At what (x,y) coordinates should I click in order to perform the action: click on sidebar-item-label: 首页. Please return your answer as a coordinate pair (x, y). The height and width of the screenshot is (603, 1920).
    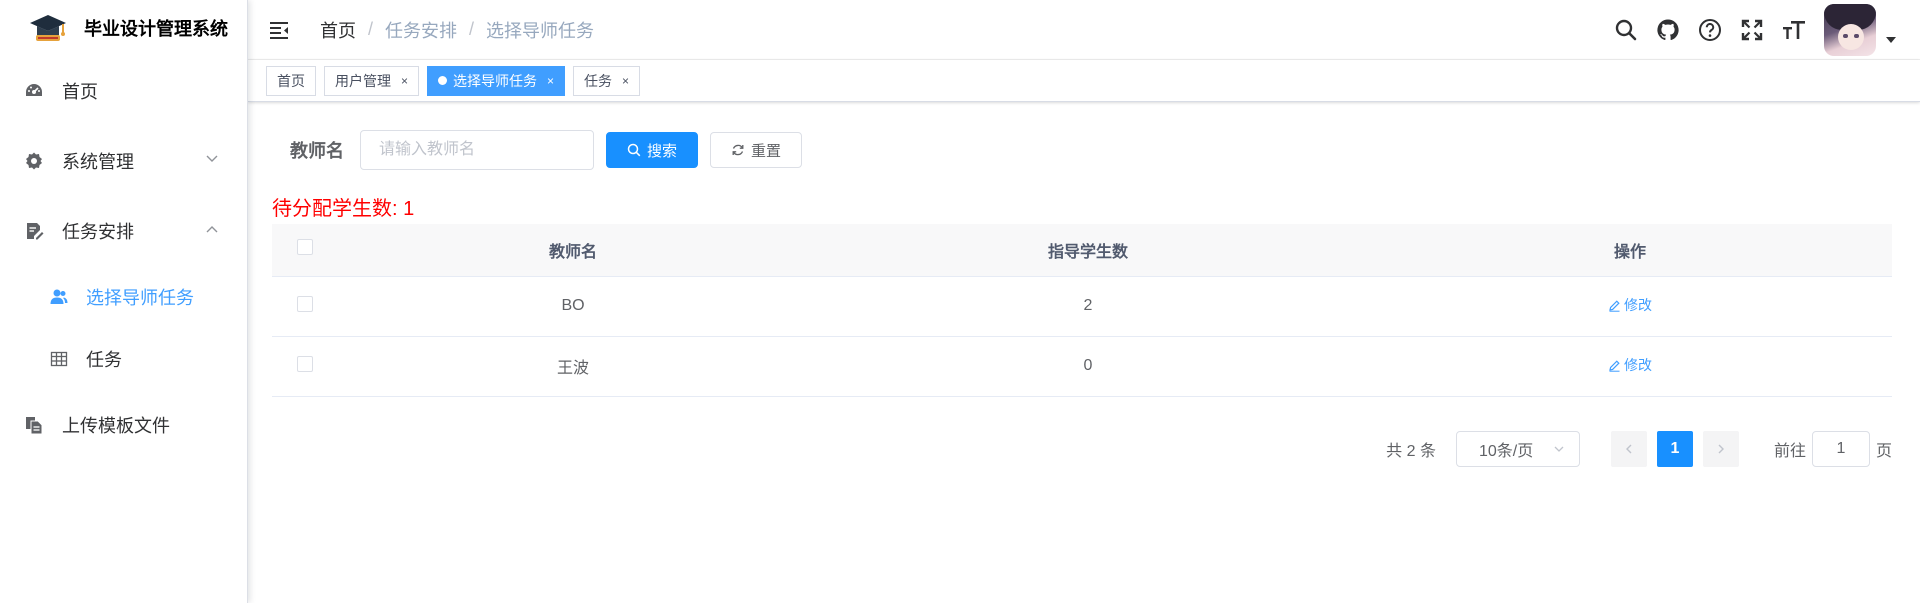
    Looking at the image, I should click on (80, 92).